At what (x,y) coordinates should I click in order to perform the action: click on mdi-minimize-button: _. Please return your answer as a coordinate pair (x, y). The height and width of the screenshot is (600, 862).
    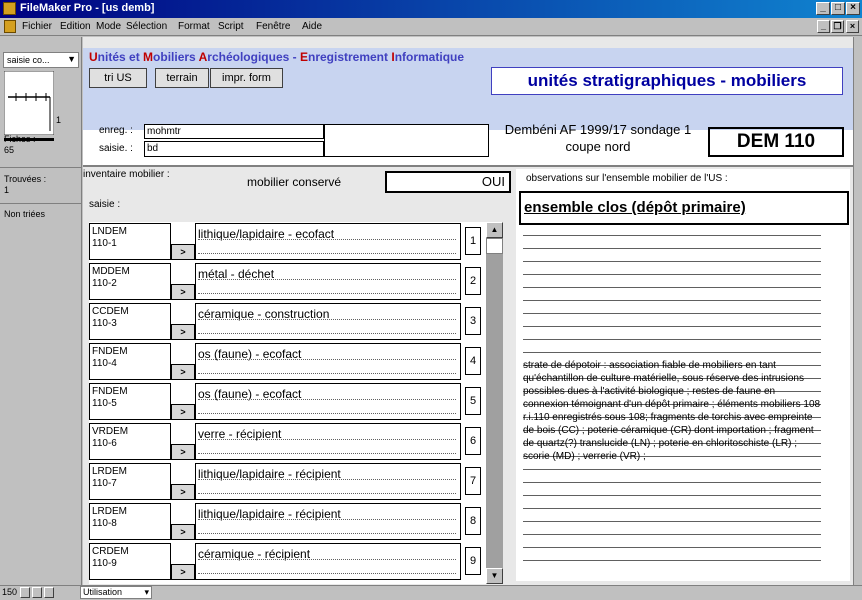
    Looking at the image, I should click on (823, 26).